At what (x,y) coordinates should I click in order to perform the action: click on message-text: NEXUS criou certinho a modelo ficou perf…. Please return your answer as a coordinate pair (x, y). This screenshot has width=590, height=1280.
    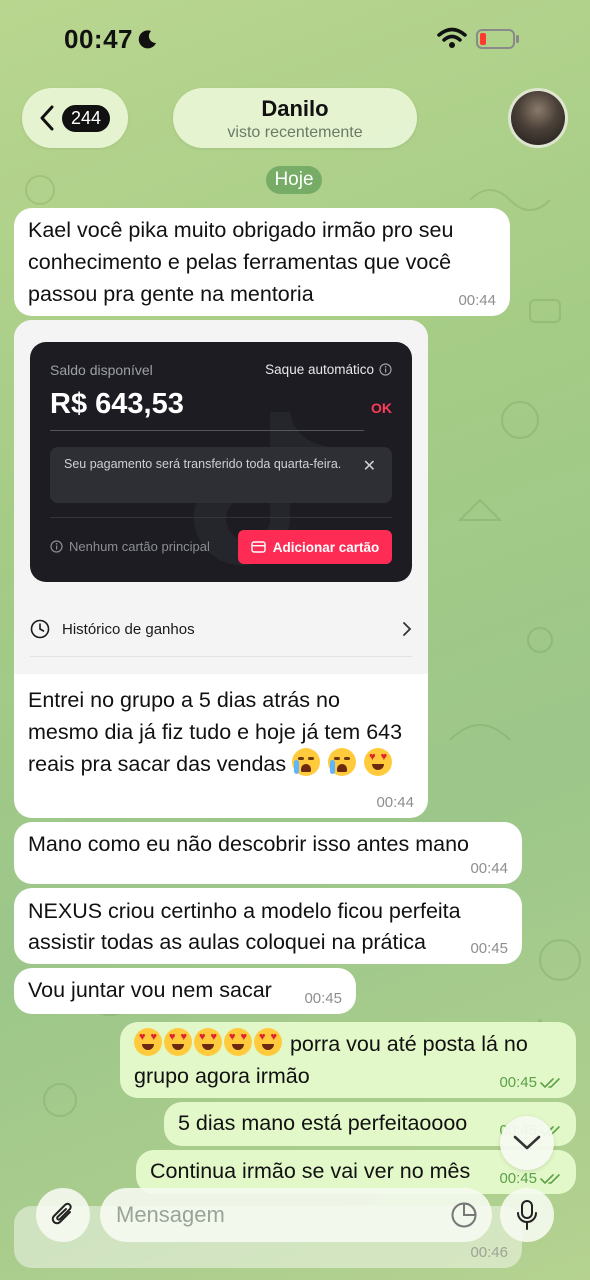
    Looking at the image, I should click on (244, 926).